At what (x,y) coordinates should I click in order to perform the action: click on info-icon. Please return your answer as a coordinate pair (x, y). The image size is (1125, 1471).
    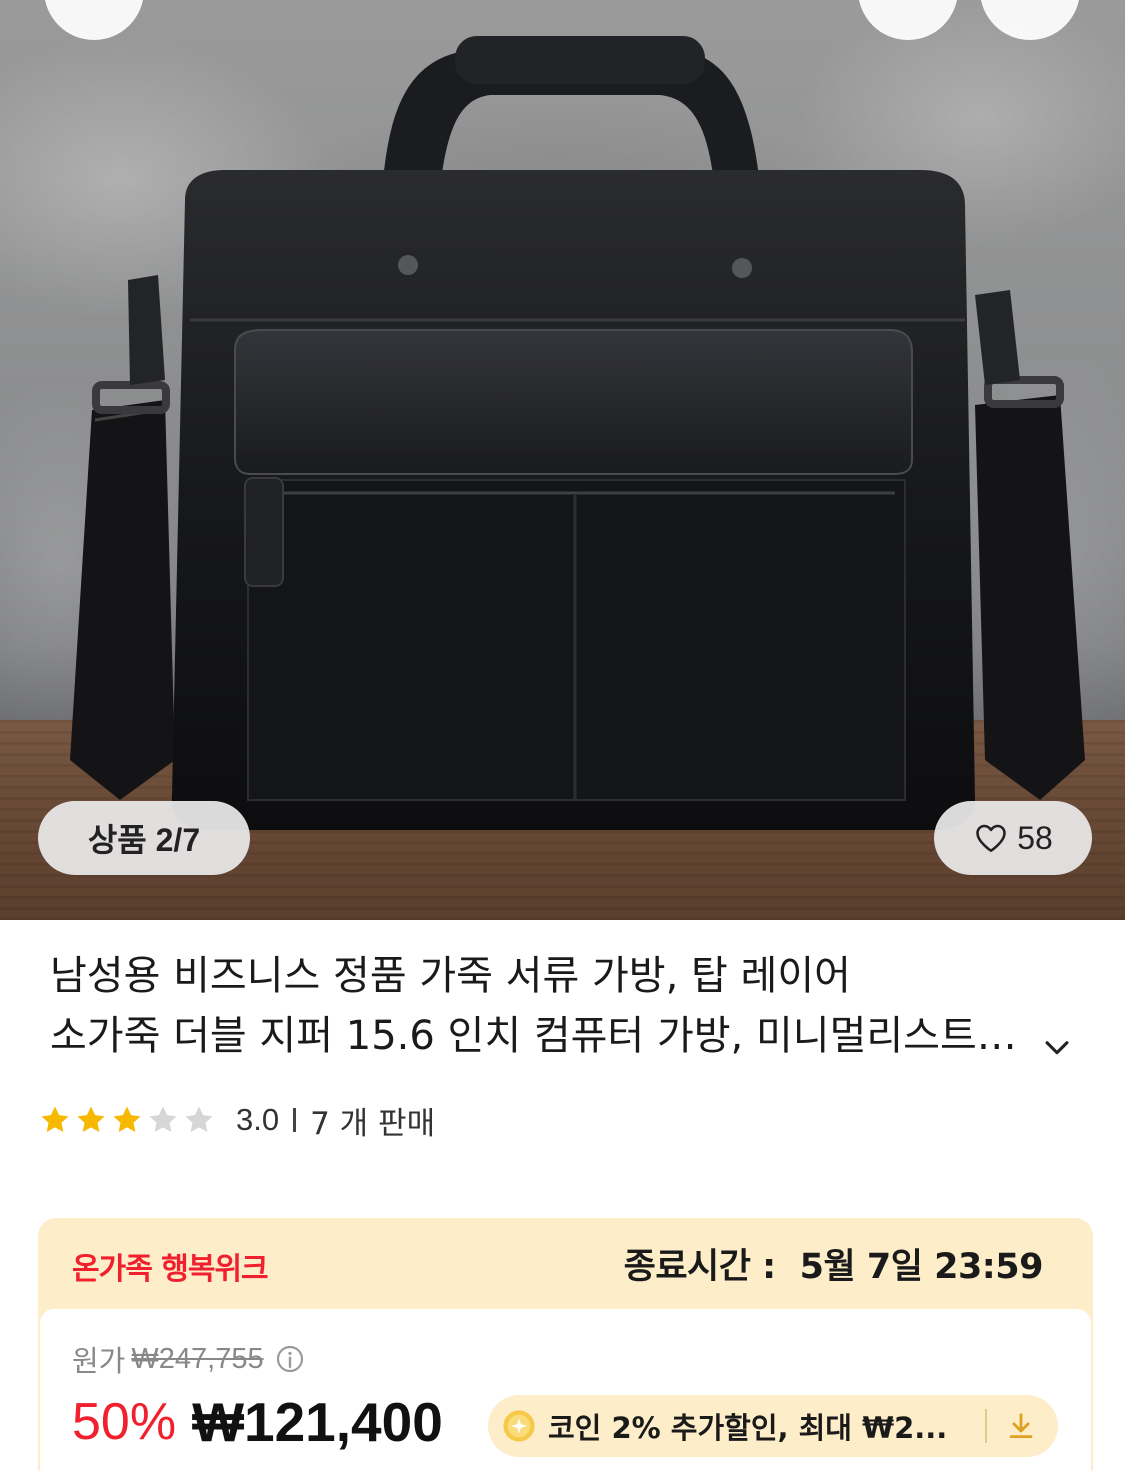
    Looking at the image, I should click on (290, 1359).